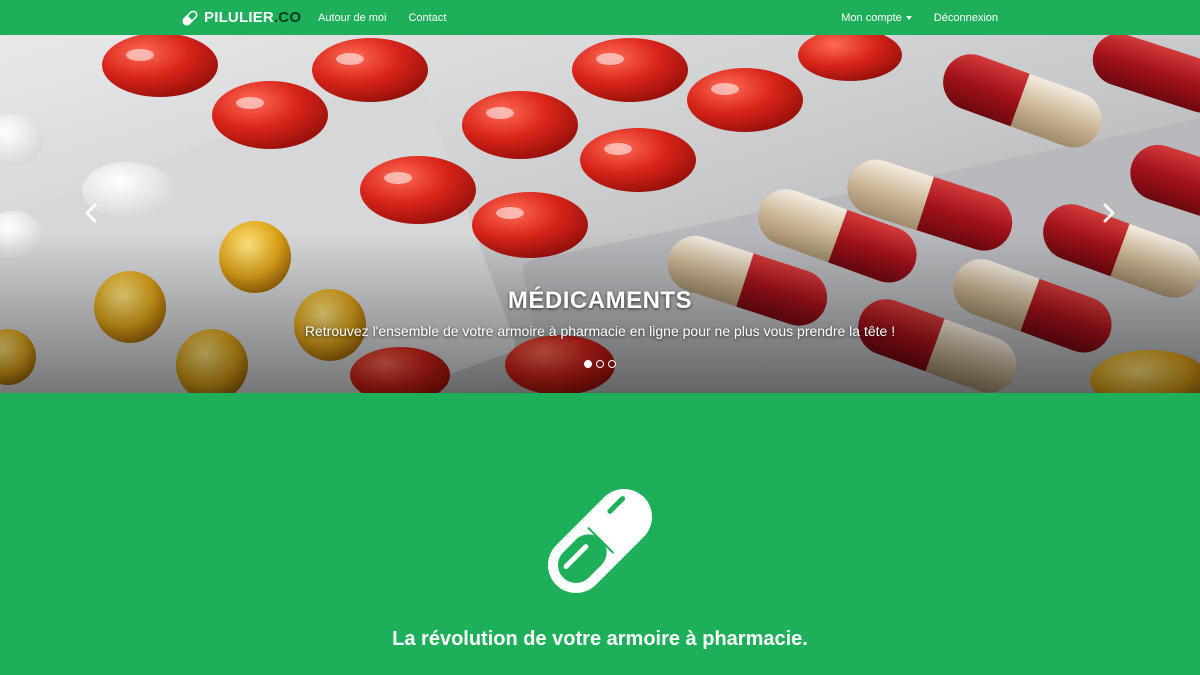  I want to click on nav-right: Mon compte Déconnexion, so click(919, 17).